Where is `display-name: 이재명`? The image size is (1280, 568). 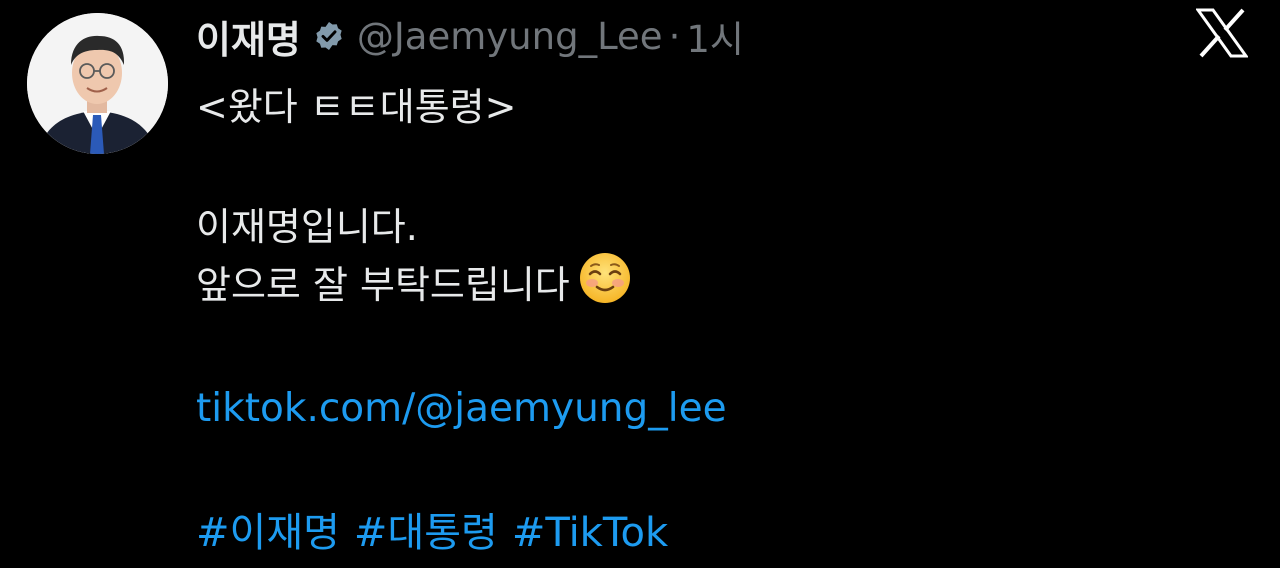 display-name: 이재명 is located at coordinates (248, 36).